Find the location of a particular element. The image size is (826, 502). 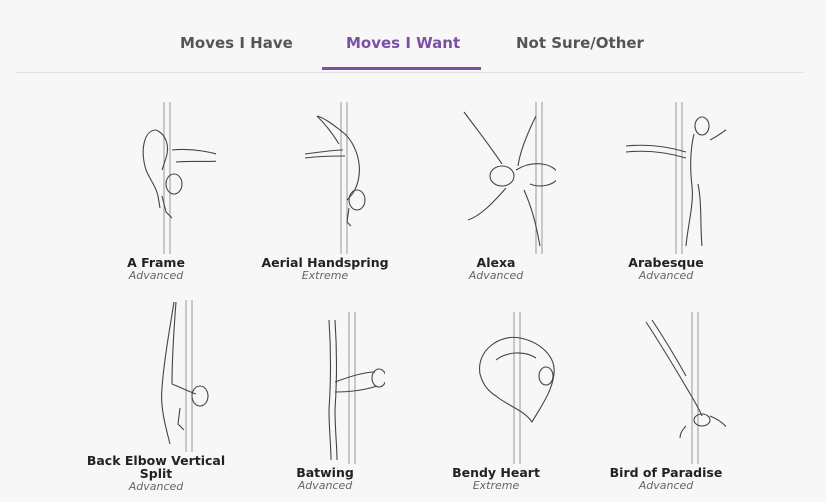

pole-pose-aerial-handspring-icon is located at coordinates (335, 178).